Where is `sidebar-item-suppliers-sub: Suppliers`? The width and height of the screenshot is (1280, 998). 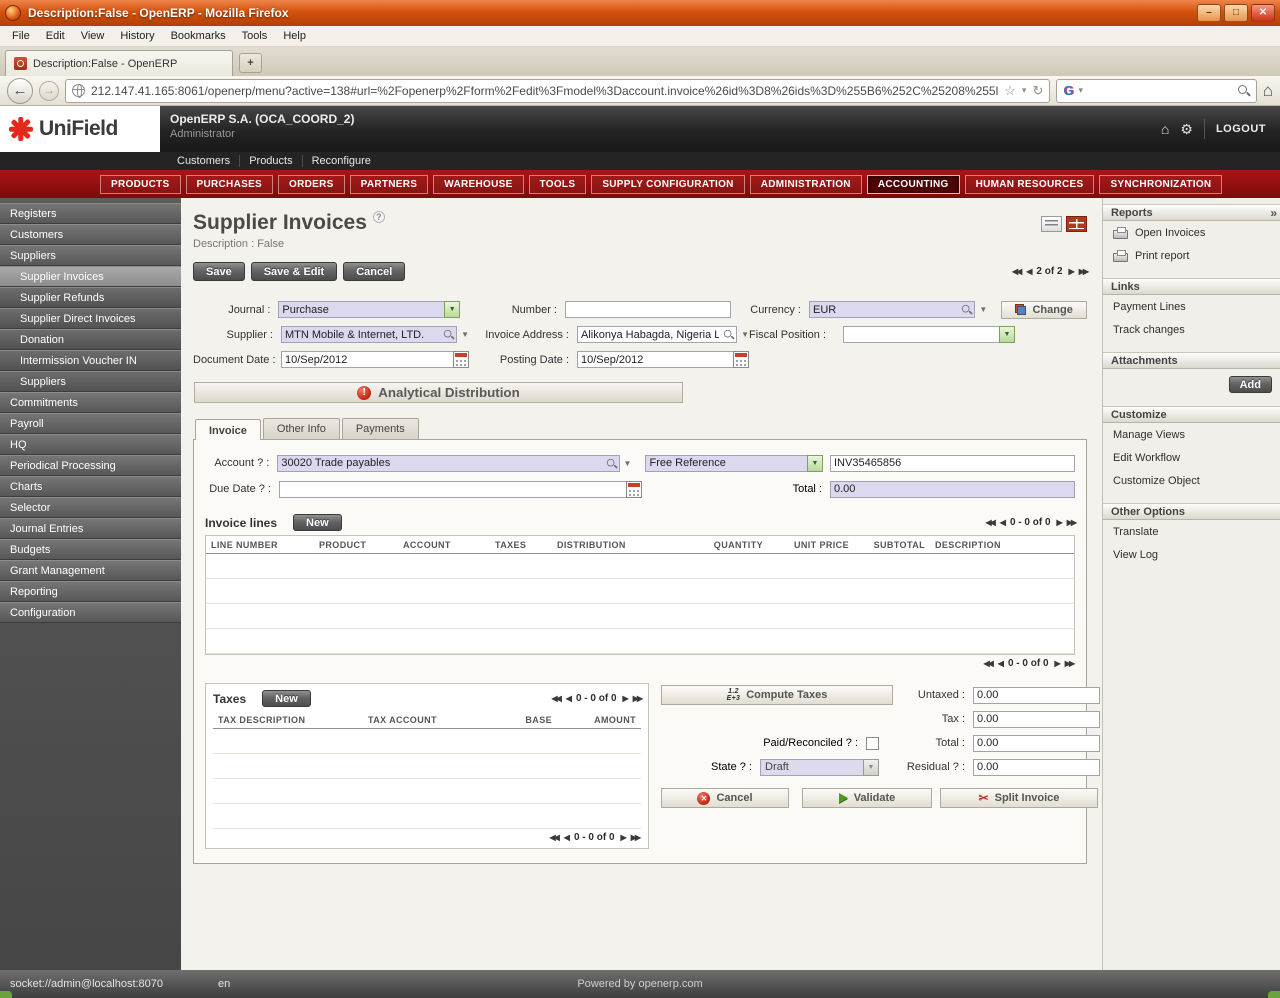 sidebar-item-suppliers-sub: Suppliers is located at coordinates (90, 381).